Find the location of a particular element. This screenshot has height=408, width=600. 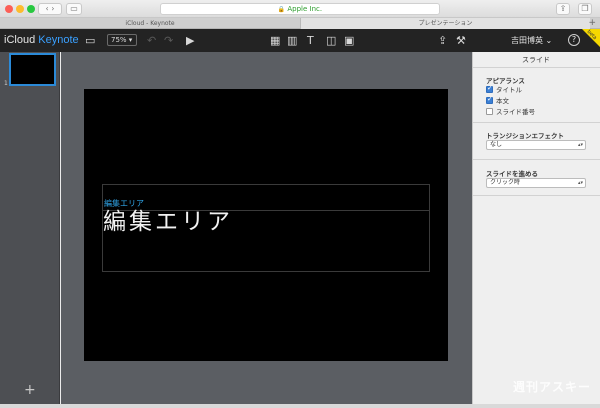

minimize-window-button is located at coordinates (20, 9).